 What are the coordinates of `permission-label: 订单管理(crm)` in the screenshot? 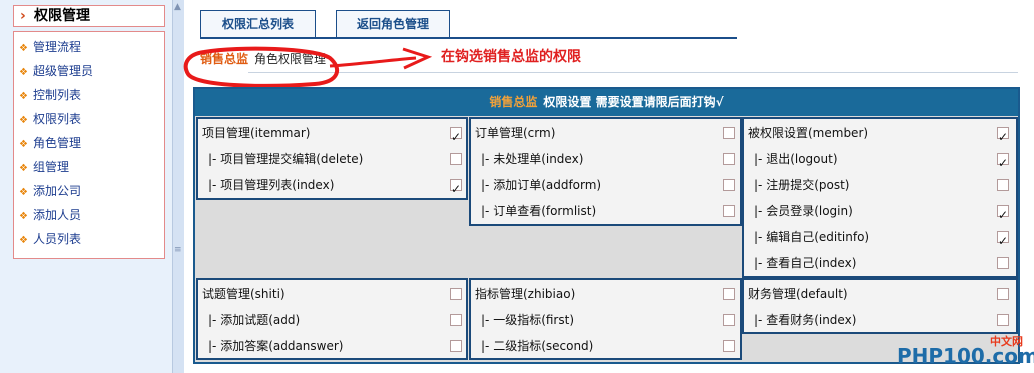 It's located at (515, 133).